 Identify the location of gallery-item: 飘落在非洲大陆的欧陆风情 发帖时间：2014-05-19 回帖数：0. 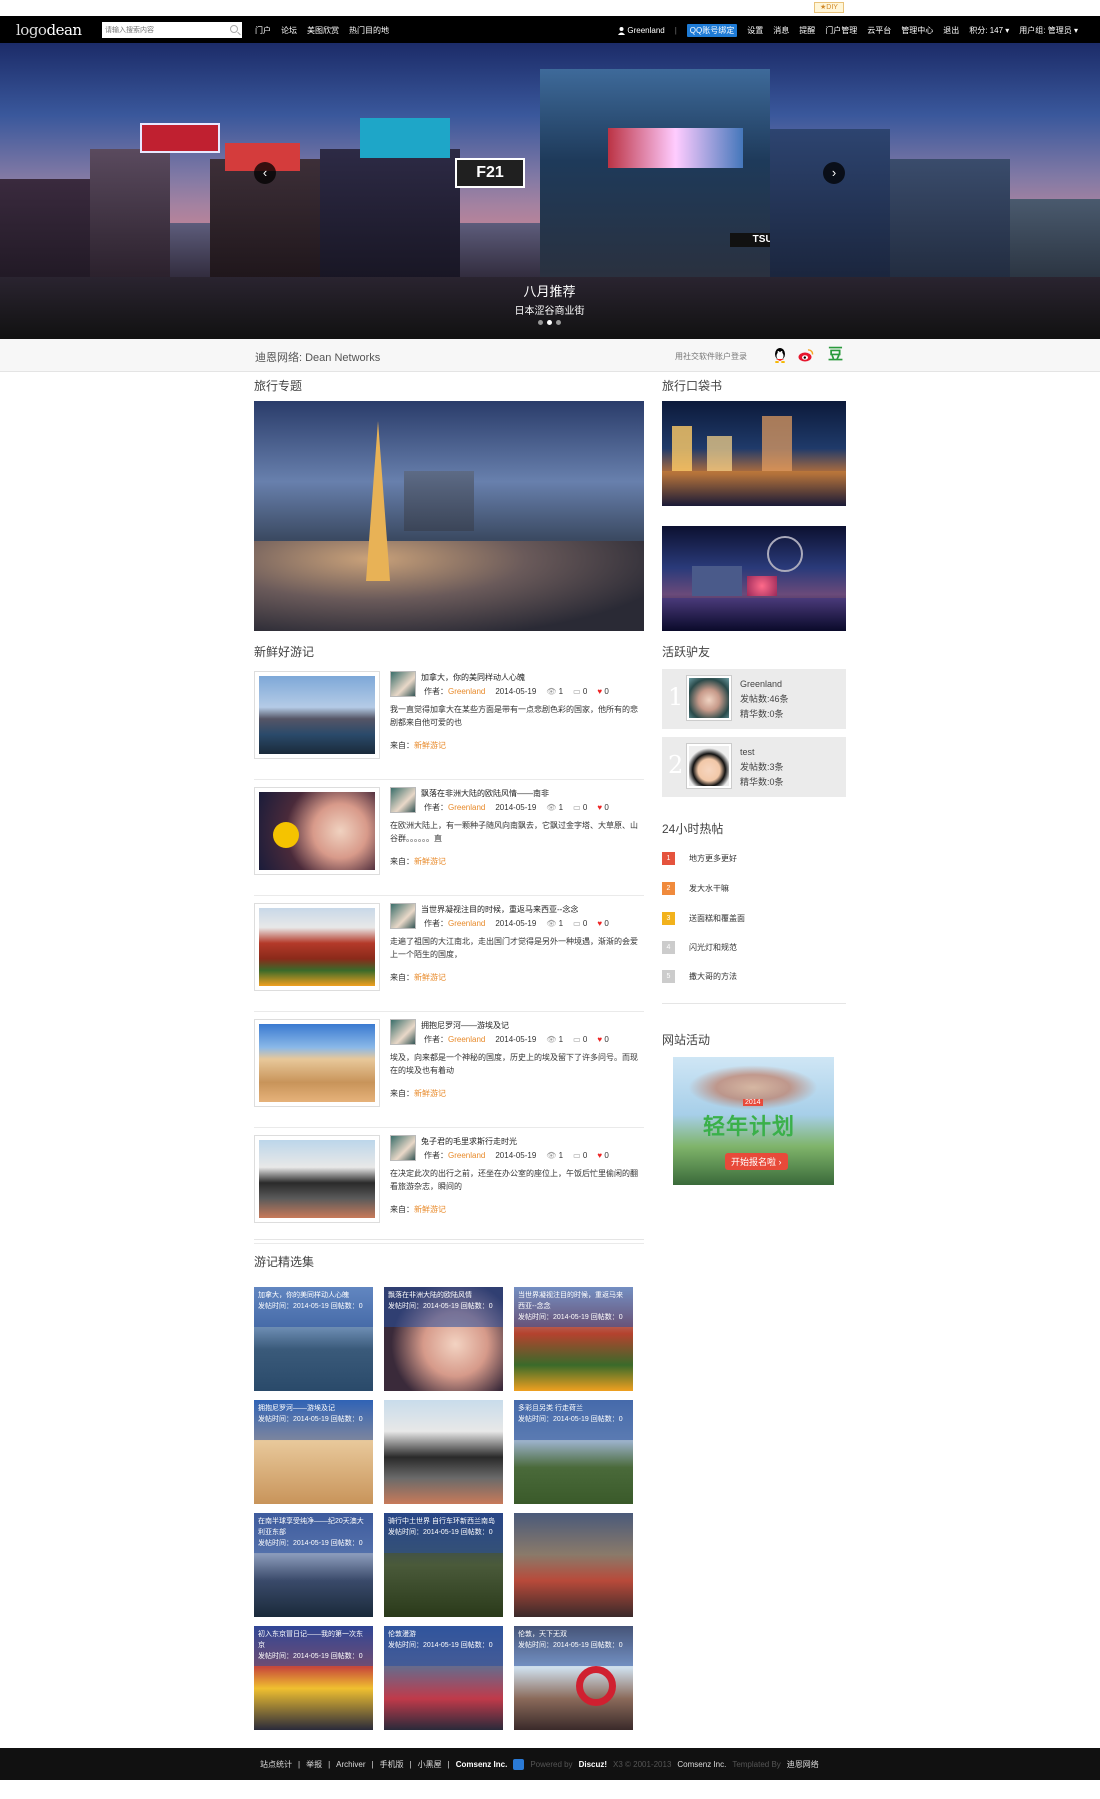
(443, 1339).